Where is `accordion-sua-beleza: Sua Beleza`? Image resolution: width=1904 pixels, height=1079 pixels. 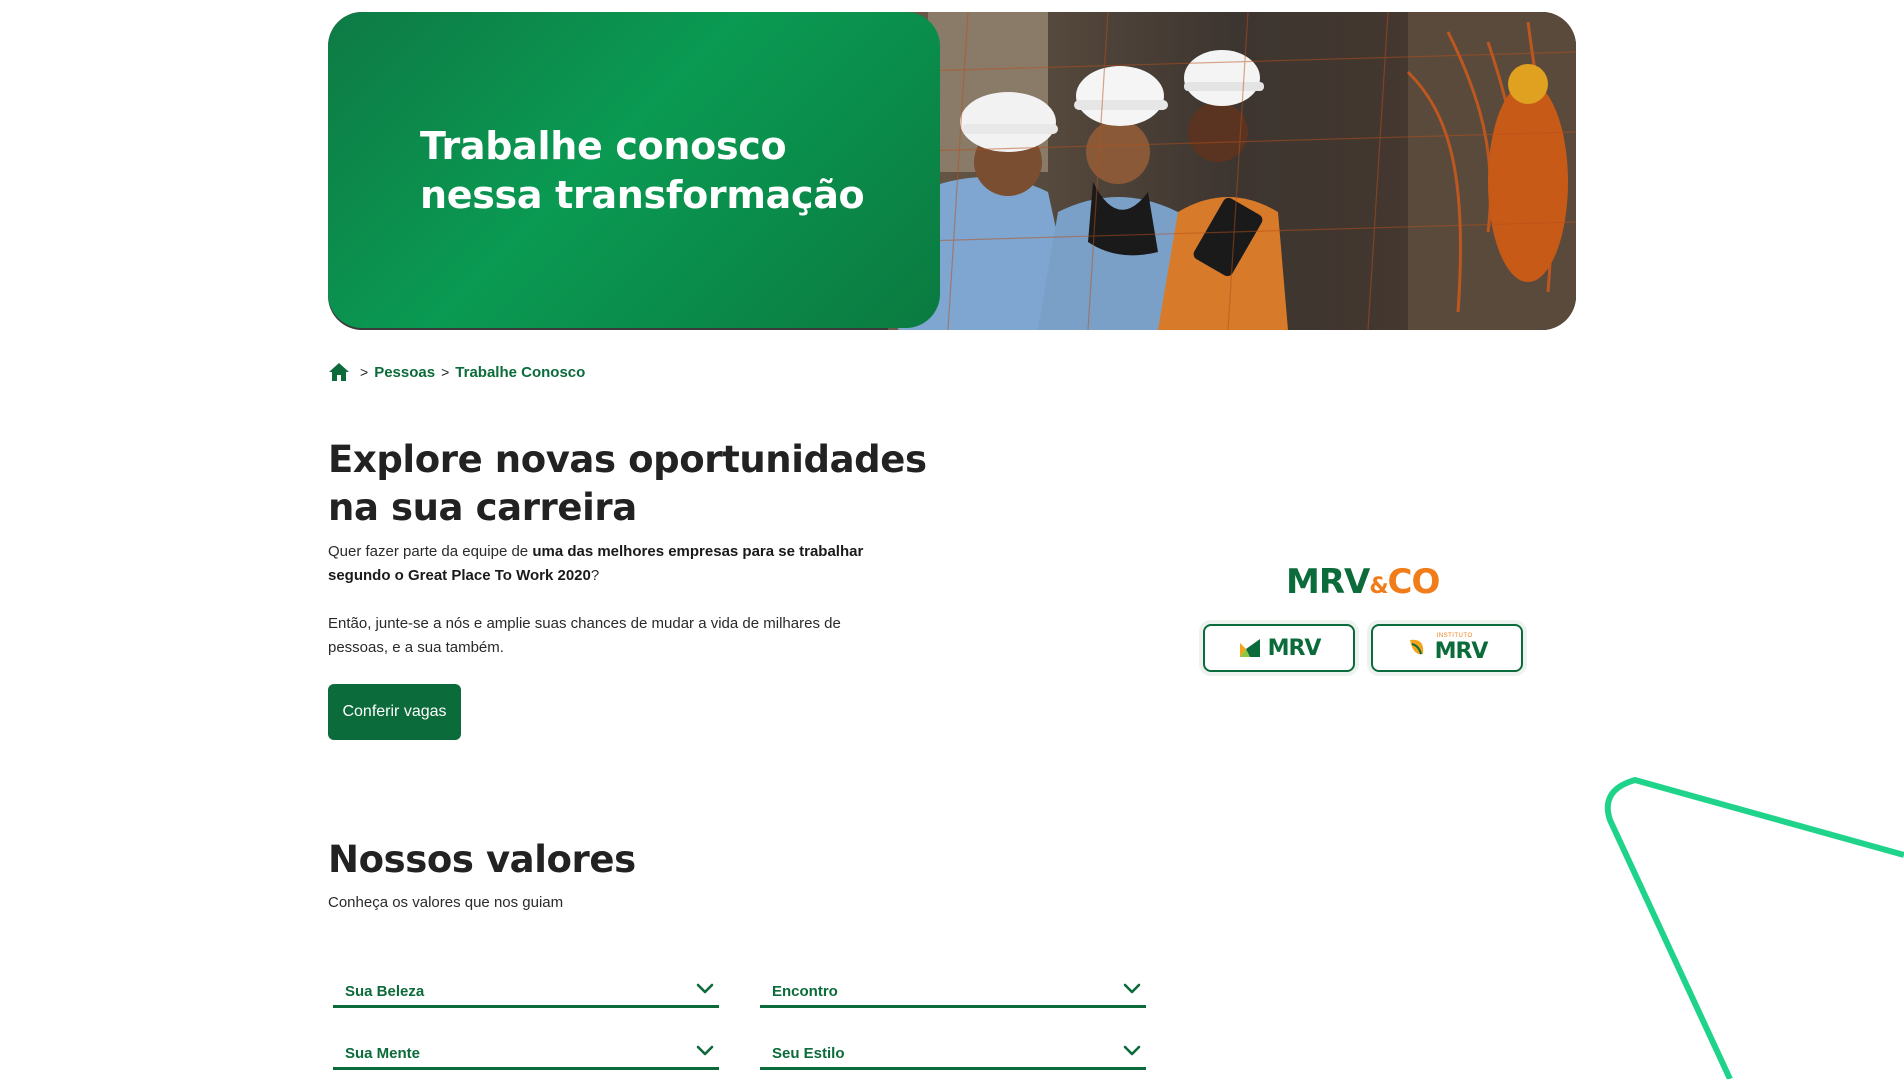 accordion-sua-beleza: Sua Beleza is located at coordinates (526, 988).